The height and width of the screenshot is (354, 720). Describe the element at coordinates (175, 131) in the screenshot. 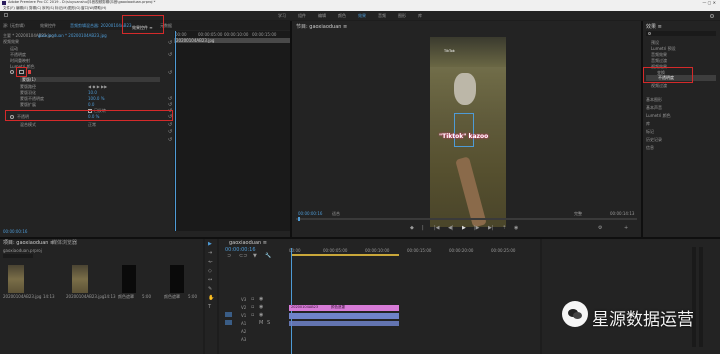

I see `ec-playhead` at that location.